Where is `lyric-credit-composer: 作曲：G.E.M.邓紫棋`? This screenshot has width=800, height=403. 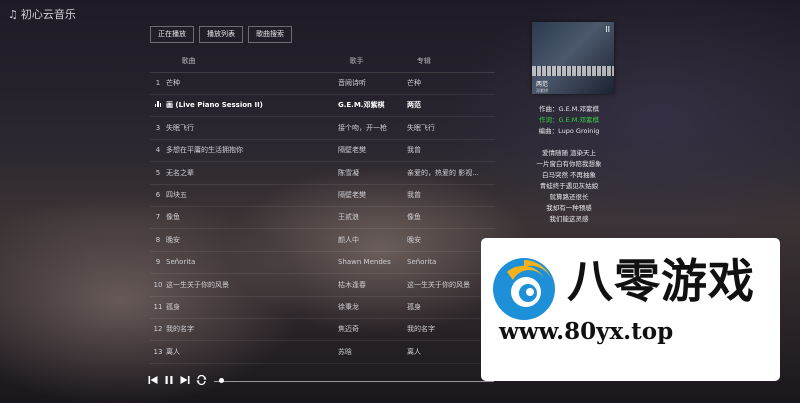
lyric-credit-composer: 作曲：G.E.M.邓紫棋 is located at coordinates (569, 109).